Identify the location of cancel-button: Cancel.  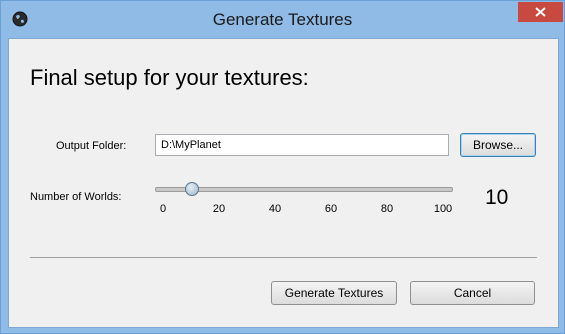
(472, 293).